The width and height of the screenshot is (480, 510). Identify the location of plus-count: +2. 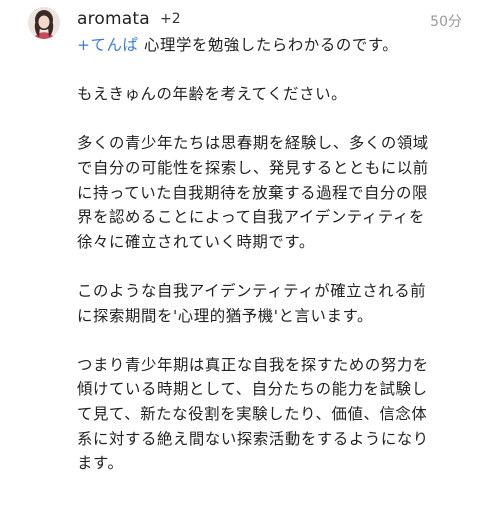
(170, 19).